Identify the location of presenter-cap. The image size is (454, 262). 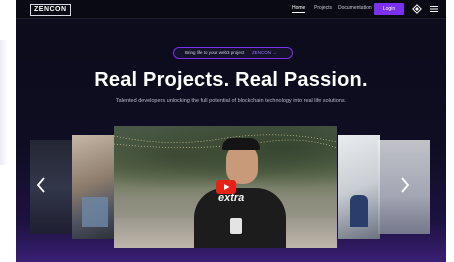
(241, 144).